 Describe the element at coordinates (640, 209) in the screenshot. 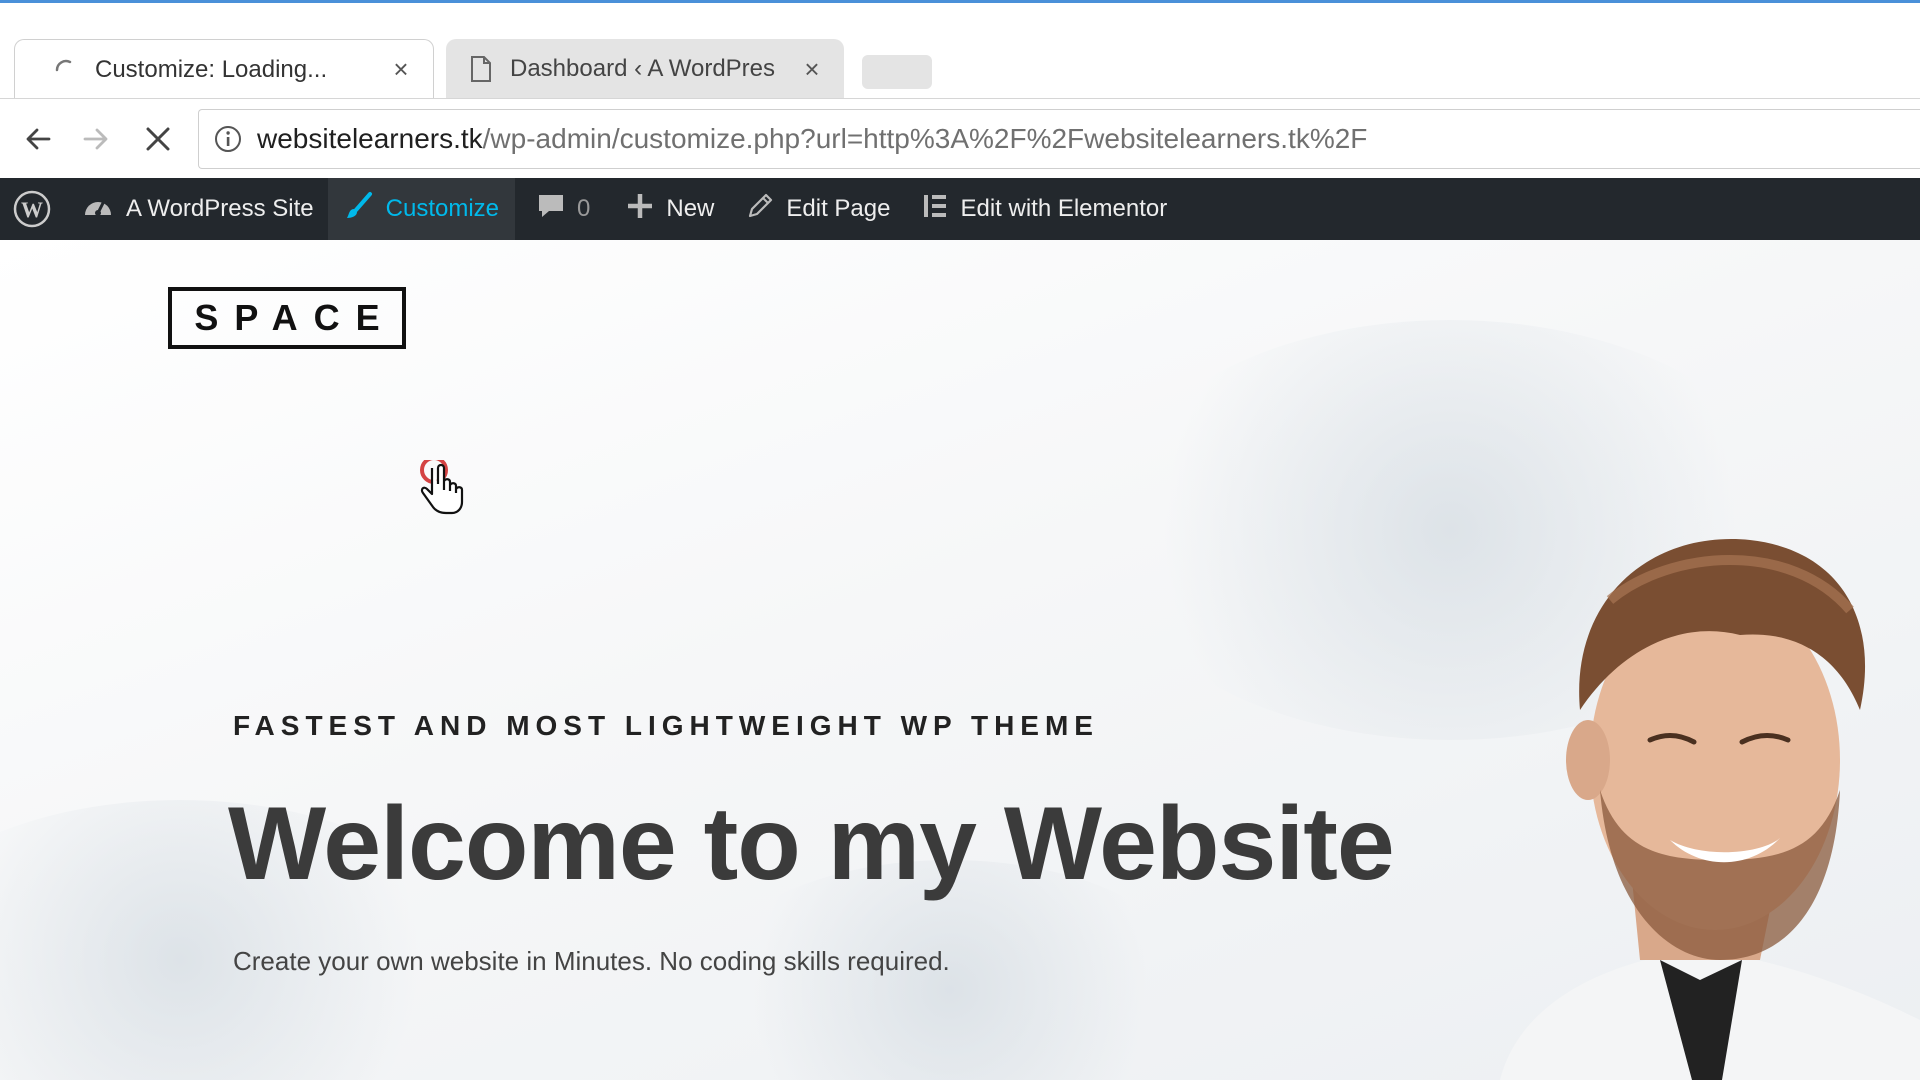

I see `plus-icon` at that location.